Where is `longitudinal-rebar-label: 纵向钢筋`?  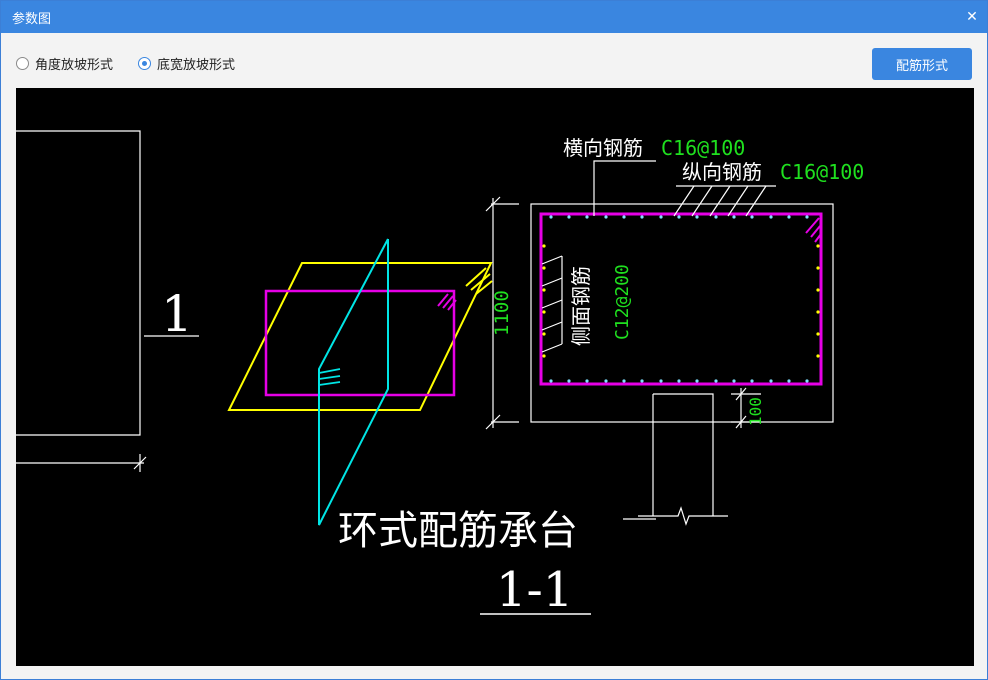 longitudinal-rebar-label: 纵向钢筋 is located at coordinates (722, 172).